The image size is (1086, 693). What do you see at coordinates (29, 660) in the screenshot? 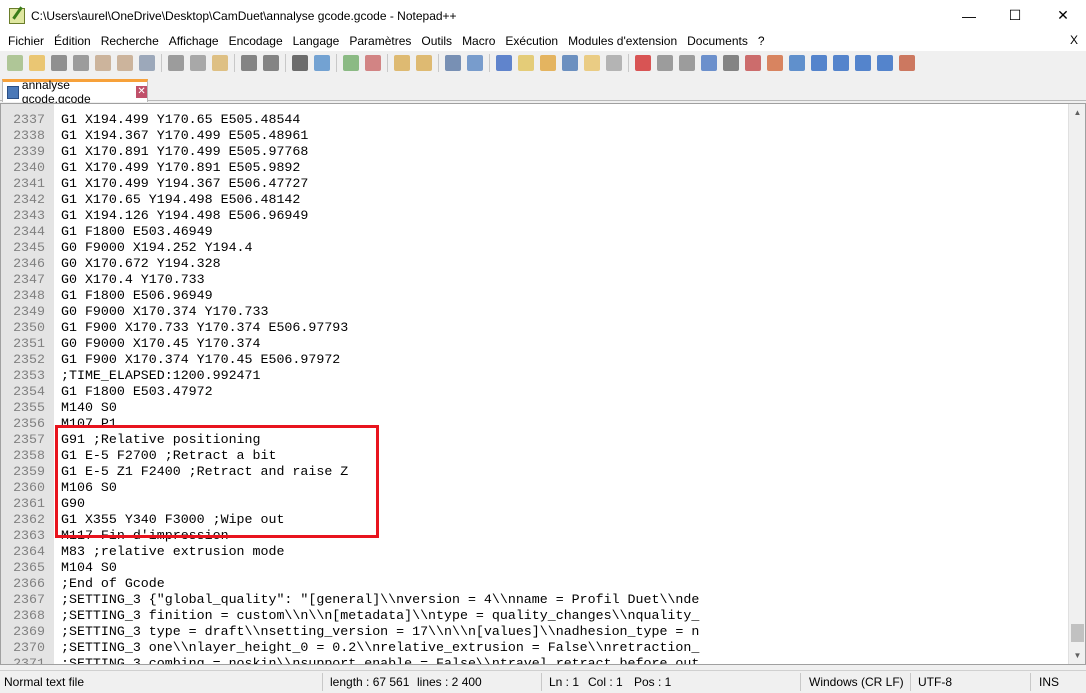
I see `line-number: 2371` at bounding box center [29, 660].